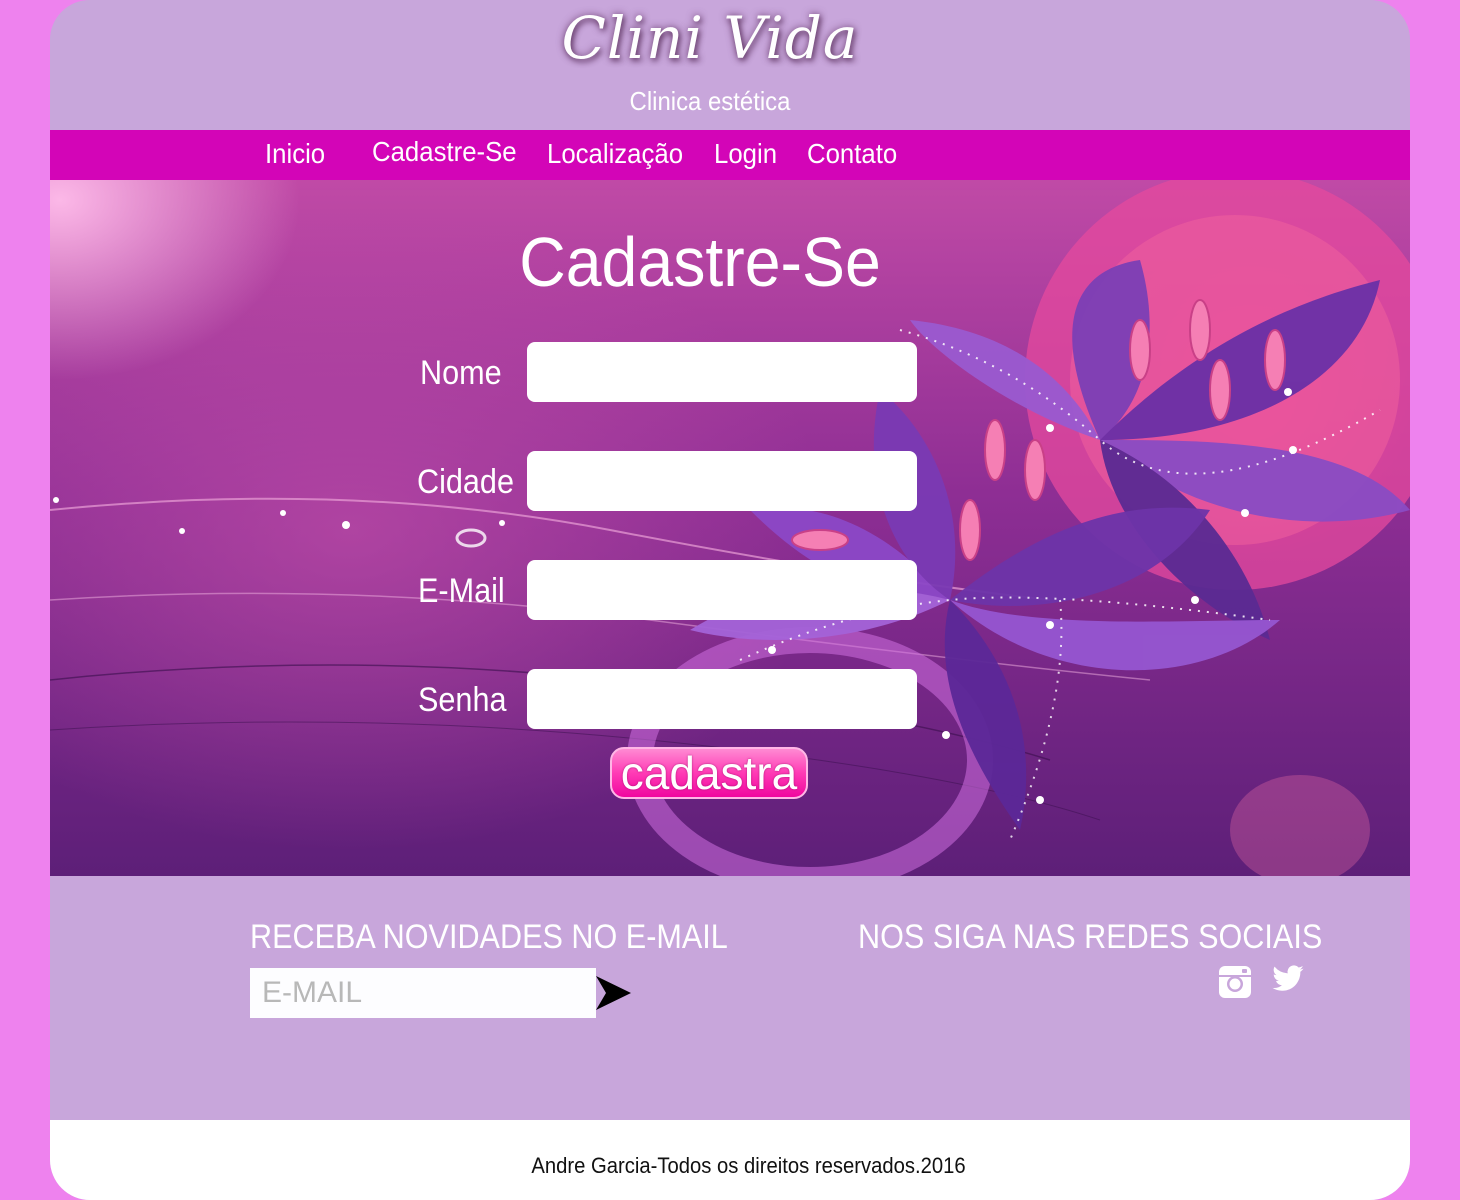  Describe the element at coordinates (722, 481) in the screenshot. I see `city-input` at that location.